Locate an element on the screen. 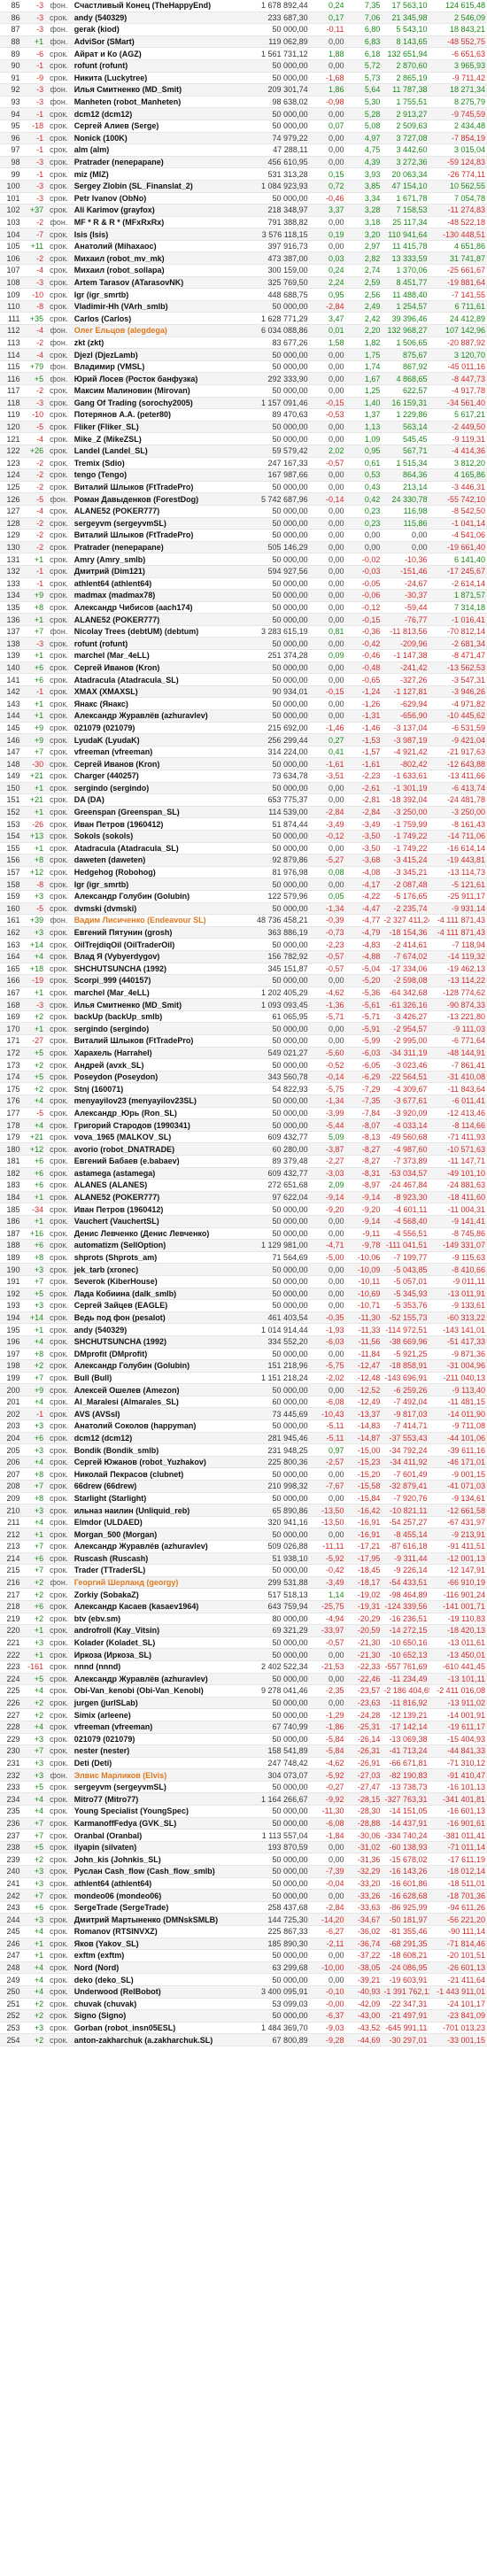 The image size is (487, 2576). participant-name-link: Анатолий Соколов (happyman) is located at coordinates (152, 1426).